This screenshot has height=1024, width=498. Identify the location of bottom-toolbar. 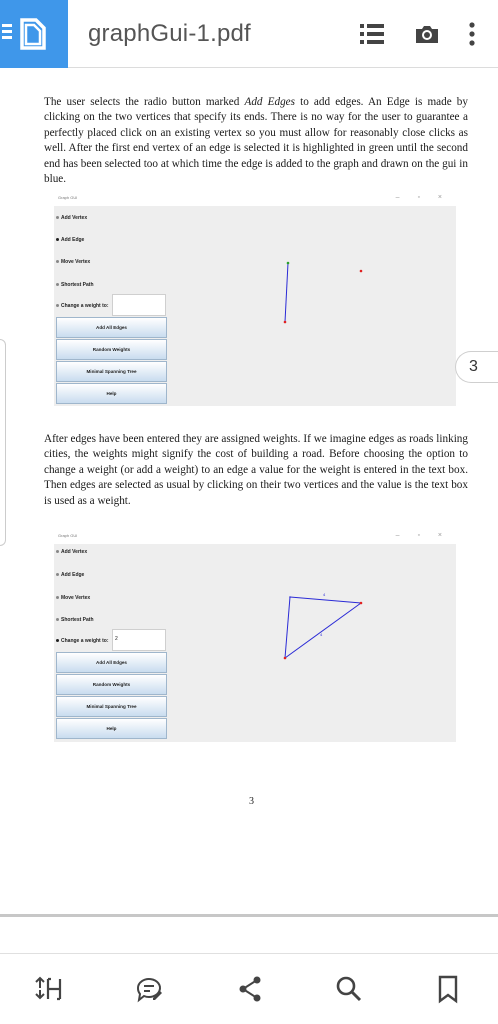
(249, 988).